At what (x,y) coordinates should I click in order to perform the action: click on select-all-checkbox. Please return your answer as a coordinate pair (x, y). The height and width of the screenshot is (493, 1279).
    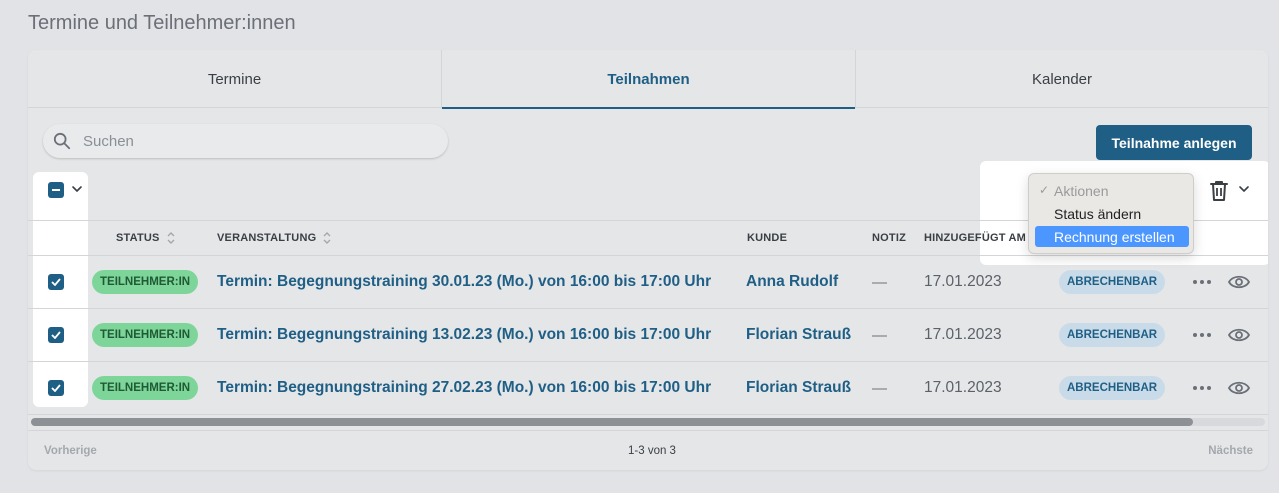
    Looking at the image, I should click on (56, 190).